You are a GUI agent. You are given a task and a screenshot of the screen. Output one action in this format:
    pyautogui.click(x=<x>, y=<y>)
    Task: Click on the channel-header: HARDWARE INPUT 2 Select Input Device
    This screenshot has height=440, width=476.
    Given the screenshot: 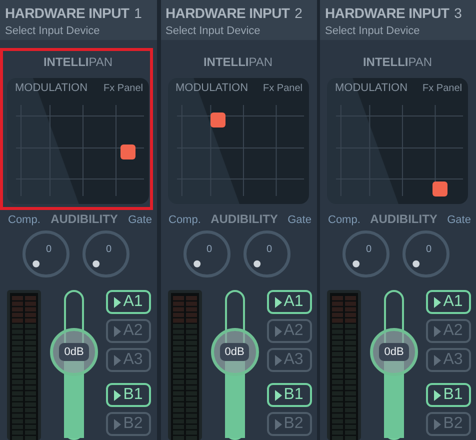 What is the action you would take?
    pyautogui.click(x=238, y=20)
    